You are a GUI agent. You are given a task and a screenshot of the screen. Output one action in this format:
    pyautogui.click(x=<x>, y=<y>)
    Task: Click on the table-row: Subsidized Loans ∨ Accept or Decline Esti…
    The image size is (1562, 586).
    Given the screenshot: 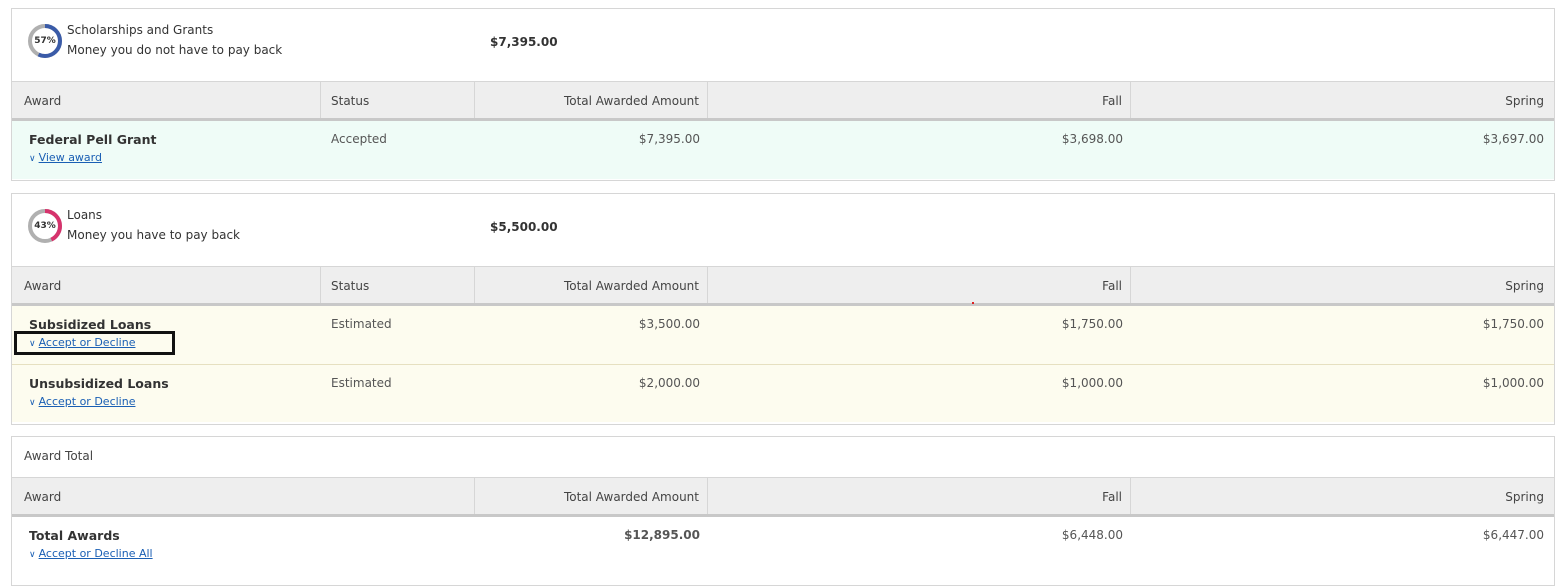 What is the action you would take?
    pyautogui.click(x=783, y=335)
    